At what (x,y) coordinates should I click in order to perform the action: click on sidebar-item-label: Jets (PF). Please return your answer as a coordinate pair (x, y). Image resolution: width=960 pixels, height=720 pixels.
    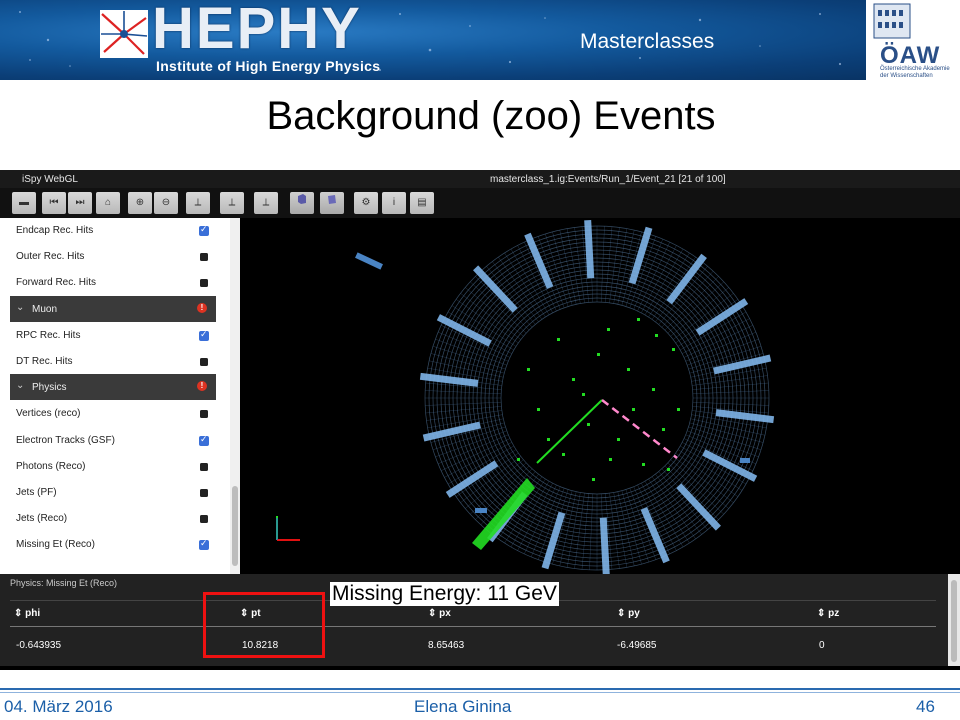
    Looking at the image, I should click on (36, 492).